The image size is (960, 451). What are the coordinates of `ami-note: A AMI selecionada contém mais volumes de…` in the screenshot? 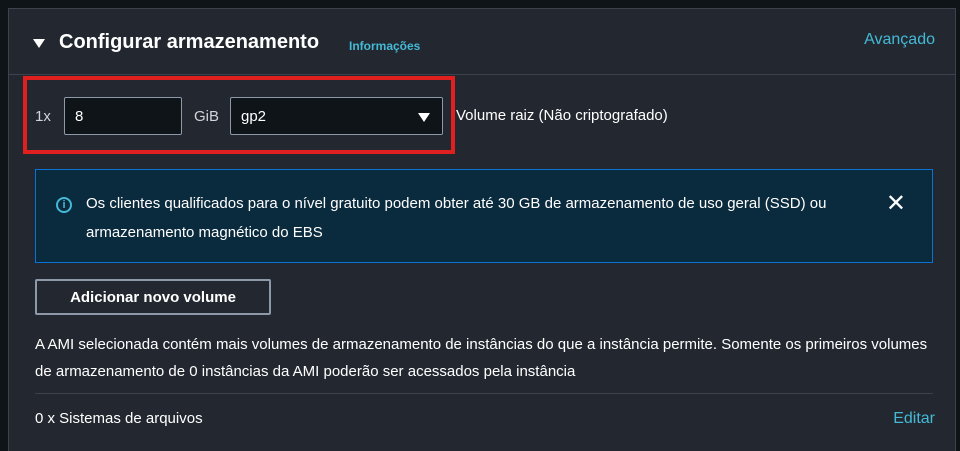 It's located at (481, 358).